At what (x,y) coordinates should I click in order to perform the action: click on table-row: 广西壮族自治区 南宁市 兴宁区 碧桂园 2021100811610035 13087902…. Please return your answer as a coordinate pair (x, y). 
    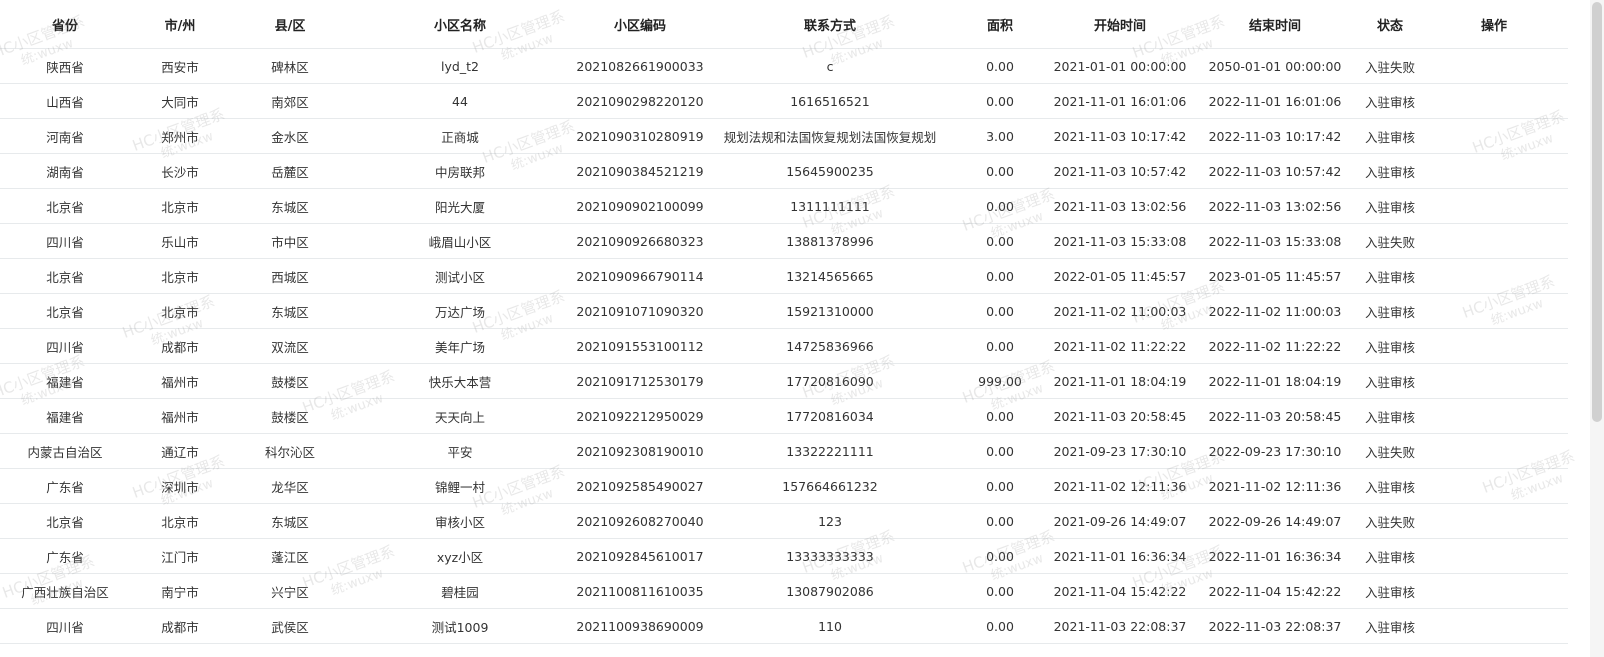
    Looking at the image, I should click on (784, 591).